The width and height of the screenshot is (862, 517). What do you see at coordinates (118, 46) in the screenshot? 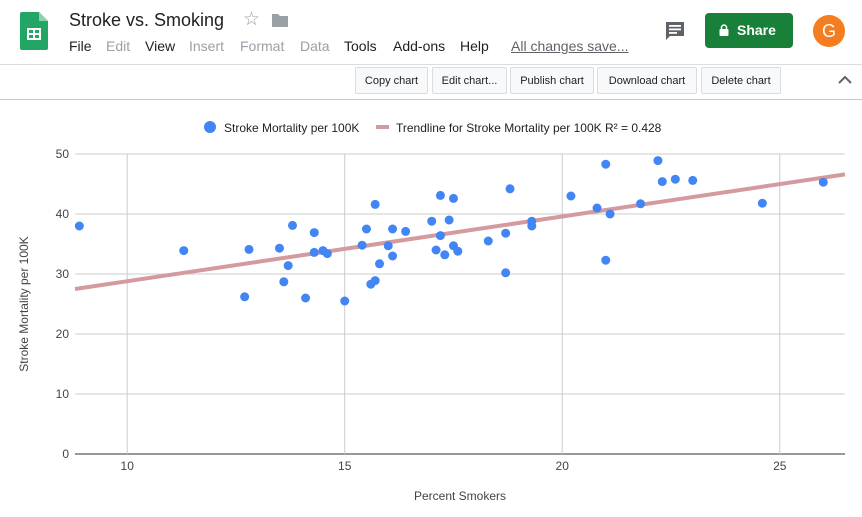
I see `menu-edit: Edit` at bounding box center [118, 46].